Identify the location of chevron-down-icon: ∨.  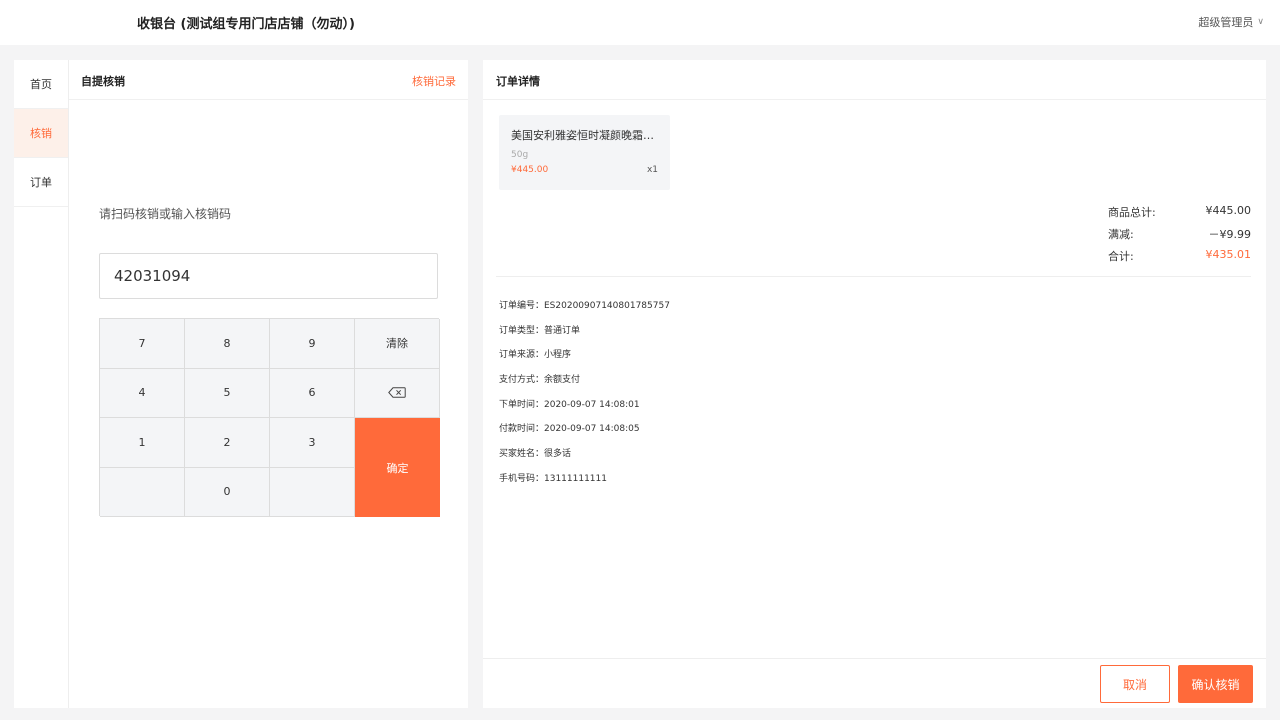
(1260, 22).